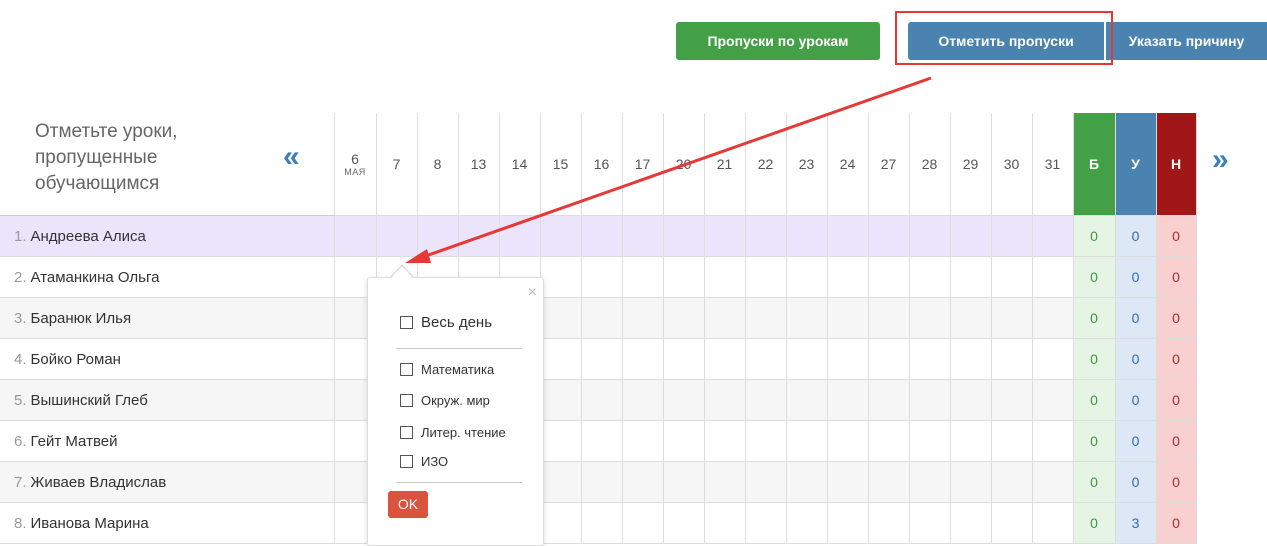  Describe the element at coordinates (532, 293) in the screenshot. I see `close-icon: ×` at that location.